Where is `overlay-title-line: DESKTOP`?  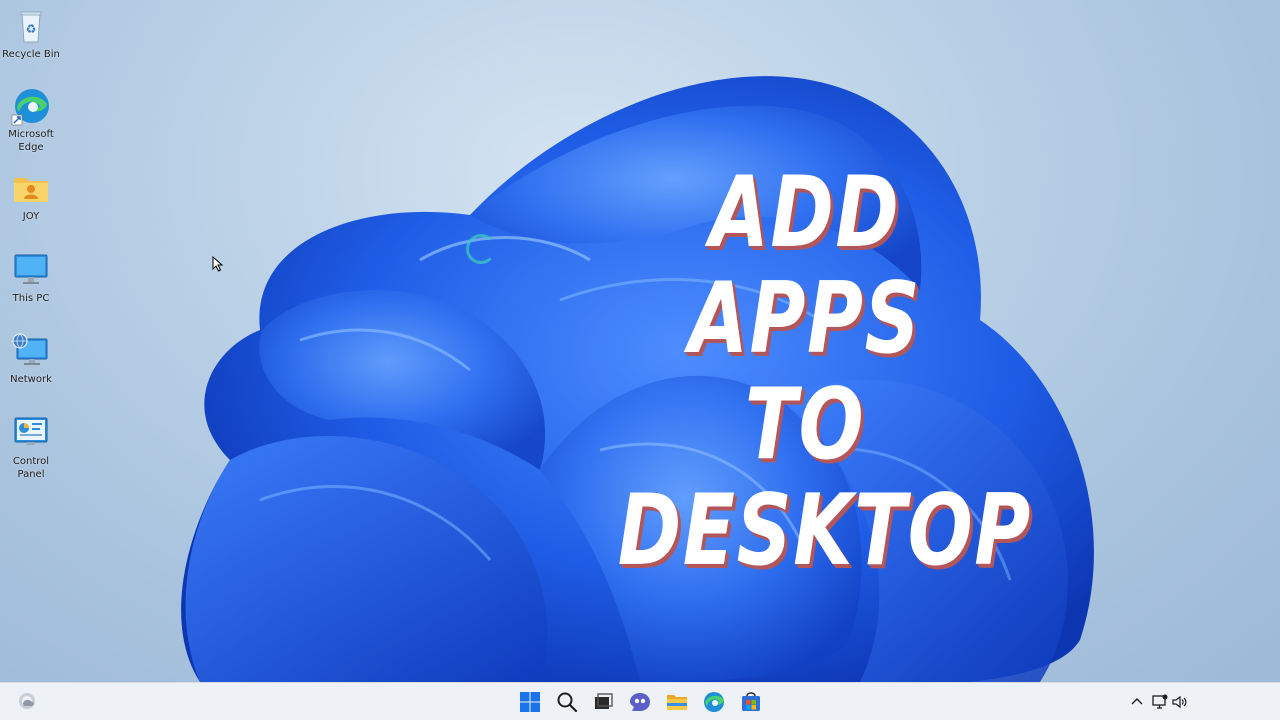 overlay-title-line: DESKTOP is located at coordinates (824, 531).